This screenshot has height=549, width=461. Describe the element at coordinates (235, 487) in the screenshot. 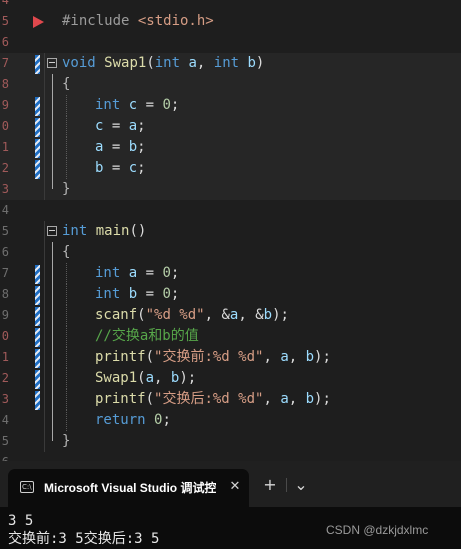

I see `close-icon: ✕` at that location.